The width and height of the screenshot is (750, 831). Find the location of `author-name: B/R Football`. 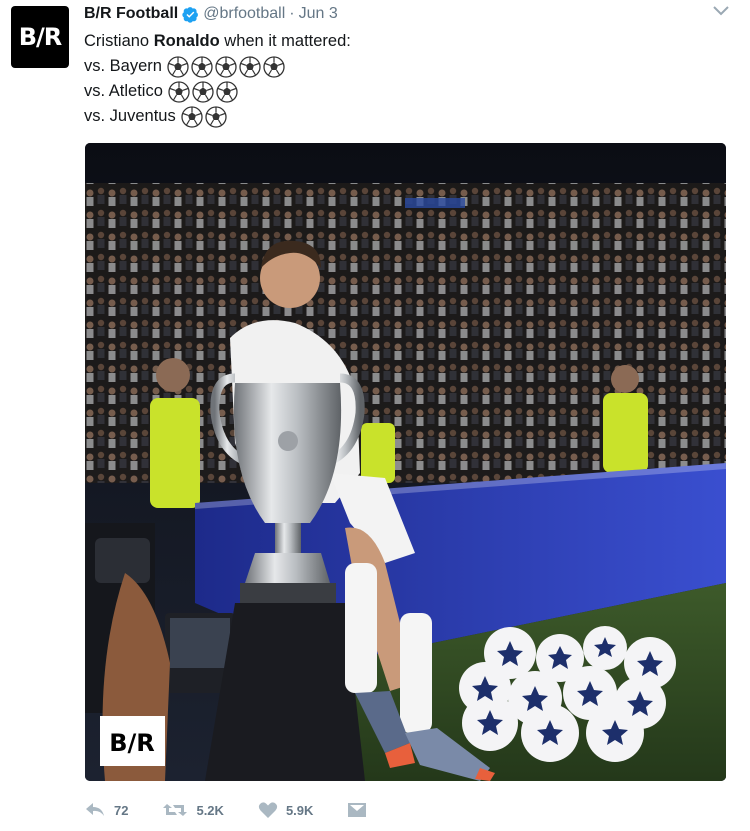

author-name: B/R Football is located at coordinates (131, 14).